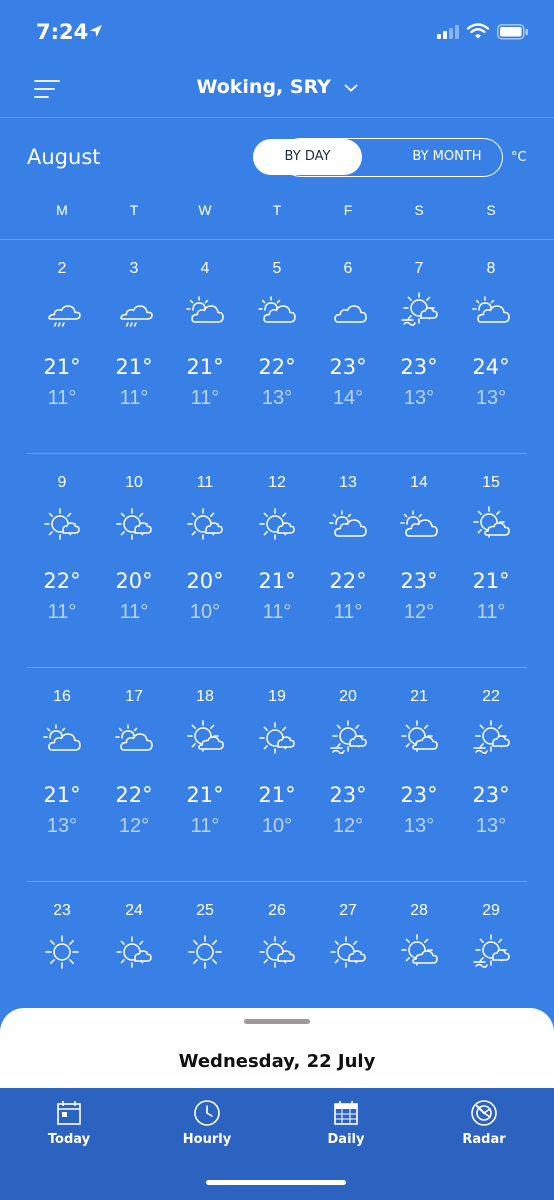 This screenshot has width=554, height=1200. I want to click on calendar-daily-icon, so click(346, 1113).